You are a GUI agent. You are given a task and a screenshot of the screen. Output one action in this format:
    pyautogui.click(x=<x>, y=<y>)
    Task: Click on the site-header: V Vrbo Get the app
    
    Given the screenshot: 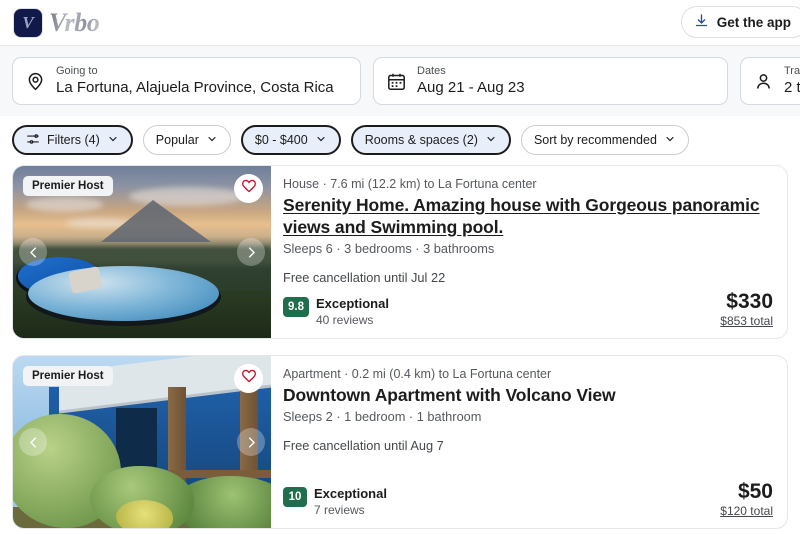 What is the action you would take?
    pyautogui.click(x=400, y=23)
    